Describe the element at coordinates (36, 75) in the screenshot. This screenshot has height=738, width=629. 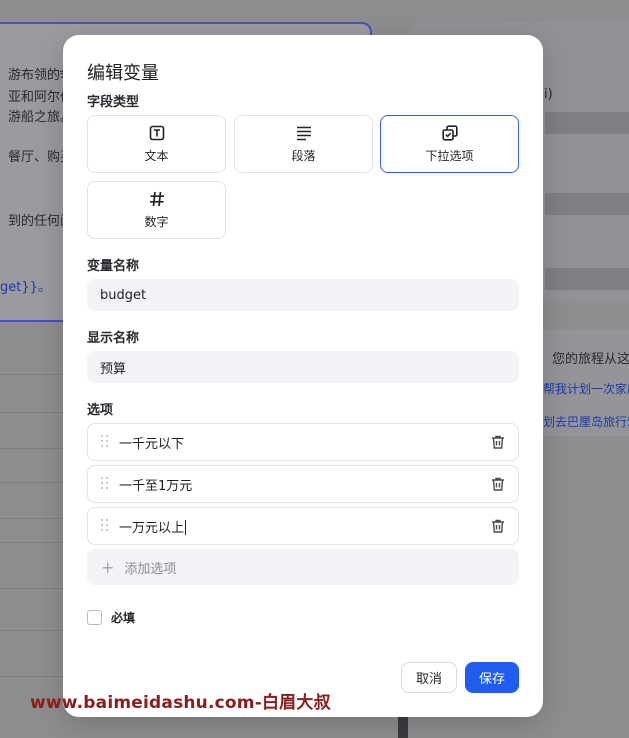
I see `background-text: 游布领的ॠ` at that location.